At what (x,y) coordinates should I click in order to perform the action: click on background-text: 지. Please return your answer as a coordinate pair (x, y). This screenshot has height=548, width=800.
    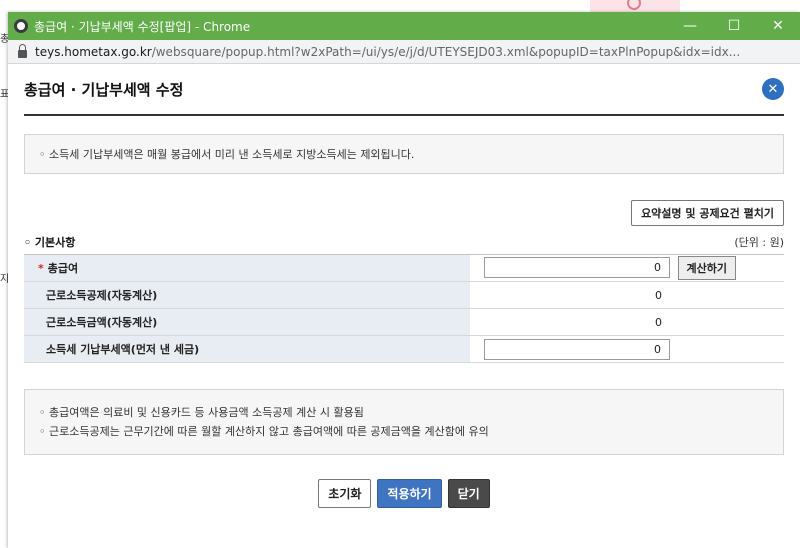
    Looking at the image, I should click on (4, 279).